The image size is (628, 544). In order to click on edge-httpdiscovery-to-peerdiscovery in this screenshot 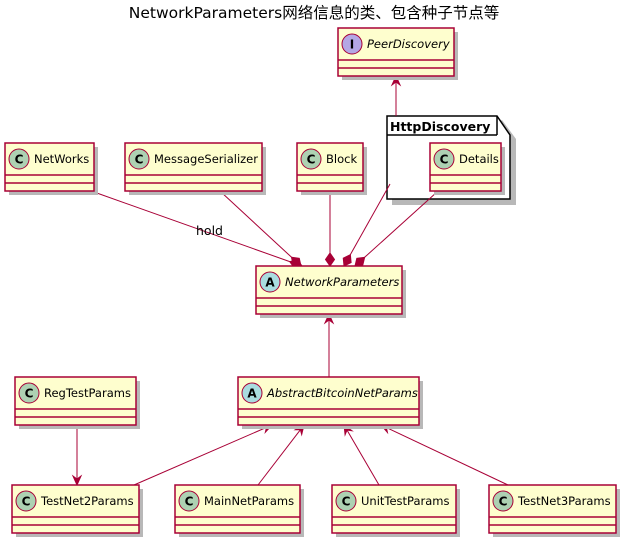, I will do `click(396, 95)`.